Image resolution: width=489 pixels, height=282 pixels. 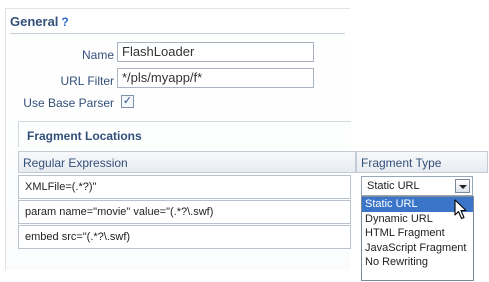 What do you see at coordinates (462, 186) in the screenshot?
I see `chevron-down-icon` at bounding box center [462, 186].